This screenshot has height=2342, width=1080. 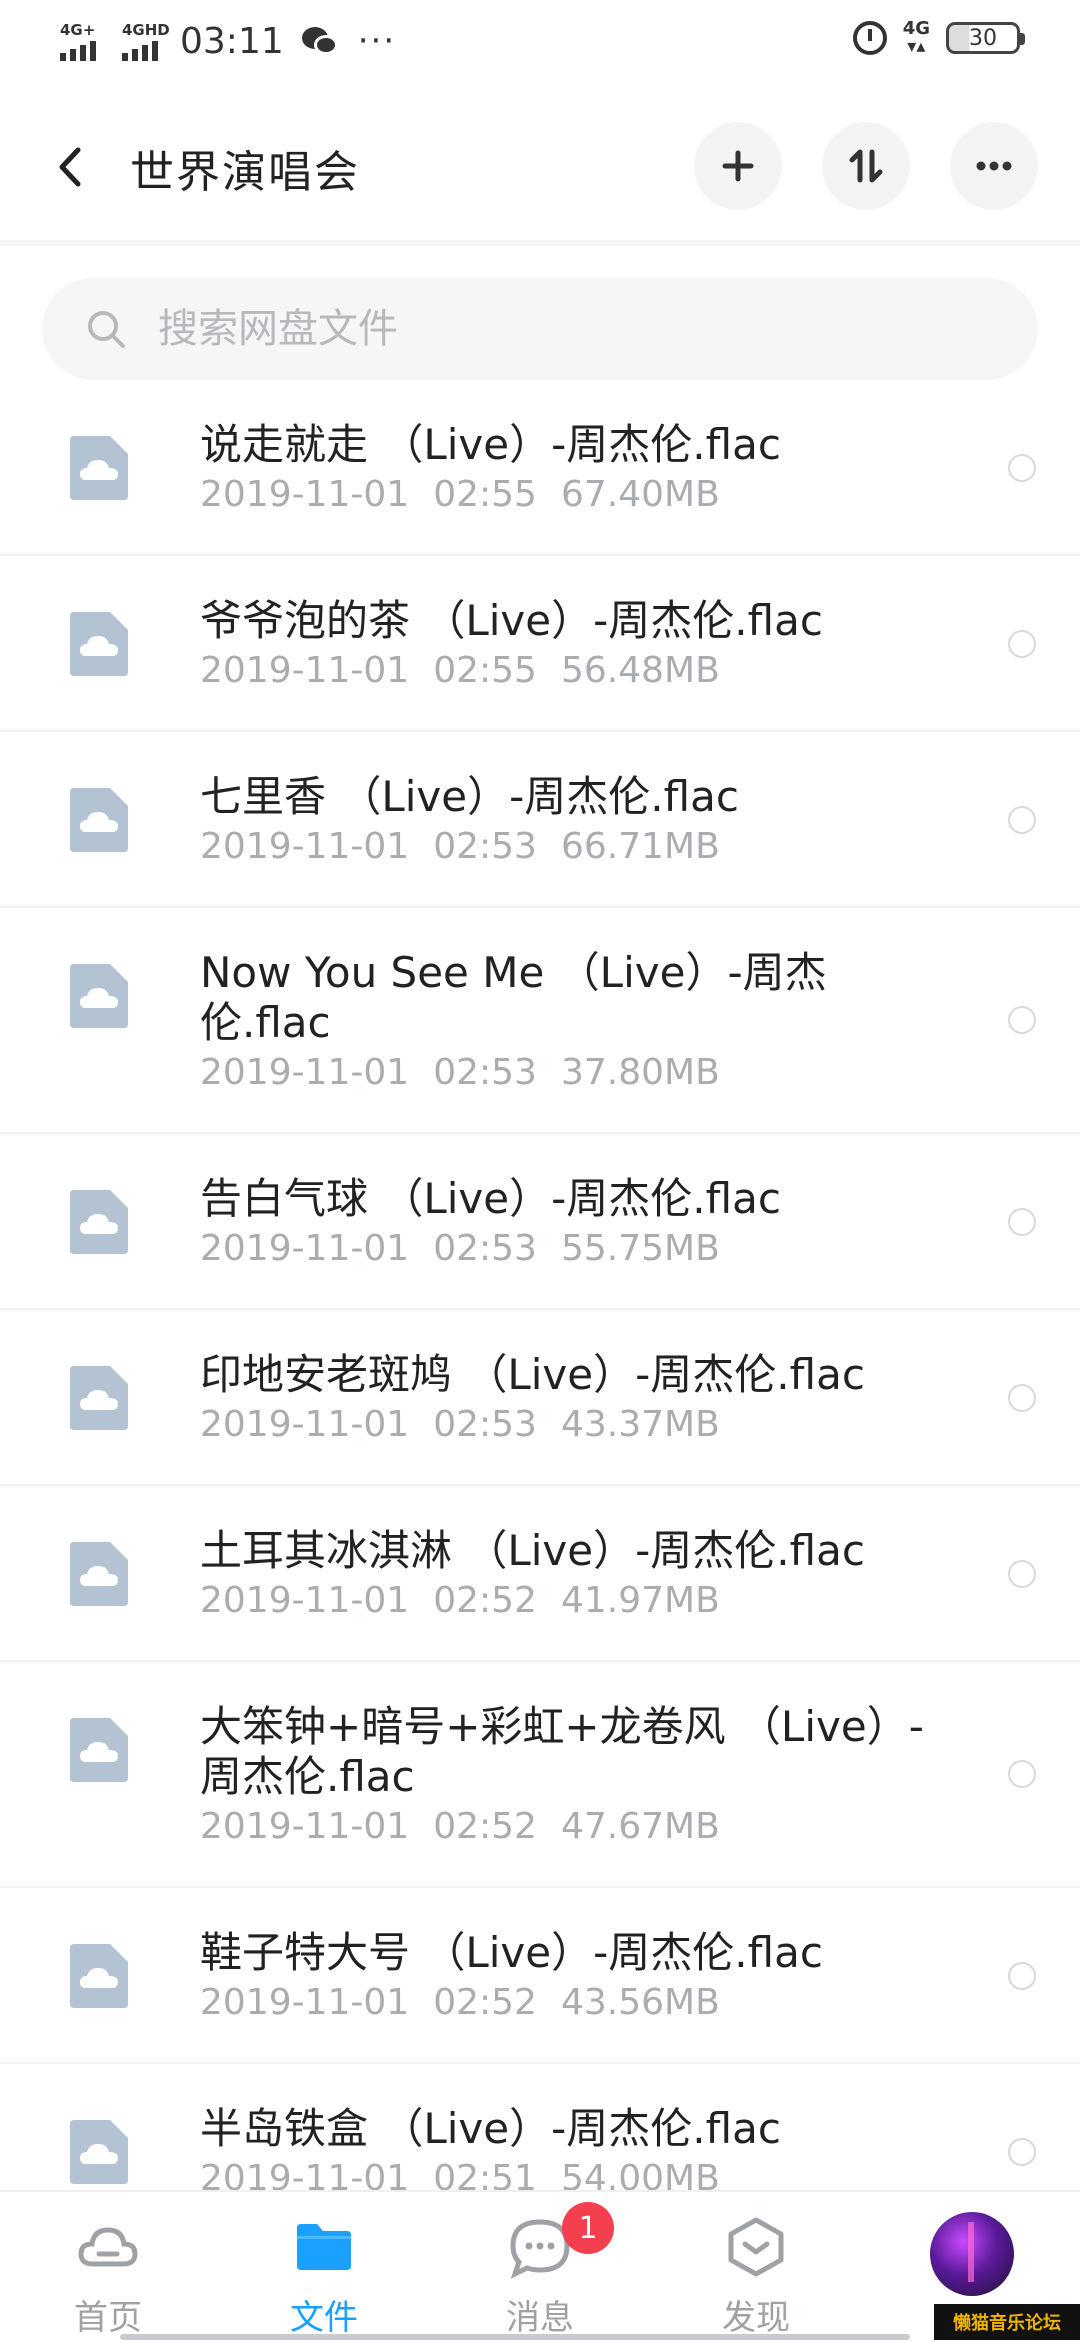 What do you see at coordinates (469, 796) in the screenshot?
I see `file-name: 七里香 （Live）-周杰伦.flac` at bounding box center [469, 796].